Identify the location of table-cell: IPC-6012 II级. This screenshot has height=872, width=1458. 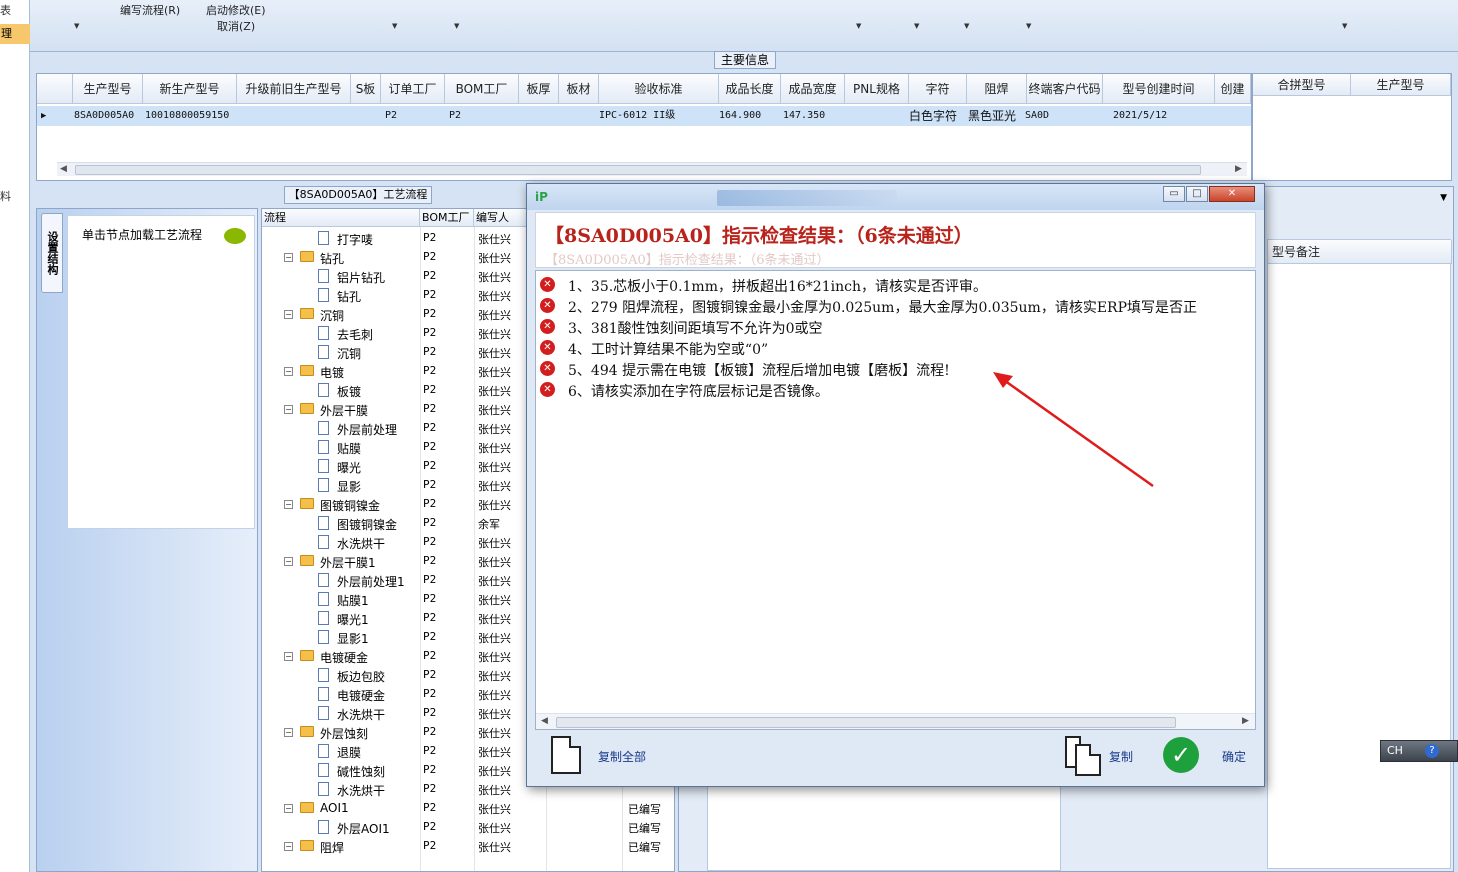
(637, 116).